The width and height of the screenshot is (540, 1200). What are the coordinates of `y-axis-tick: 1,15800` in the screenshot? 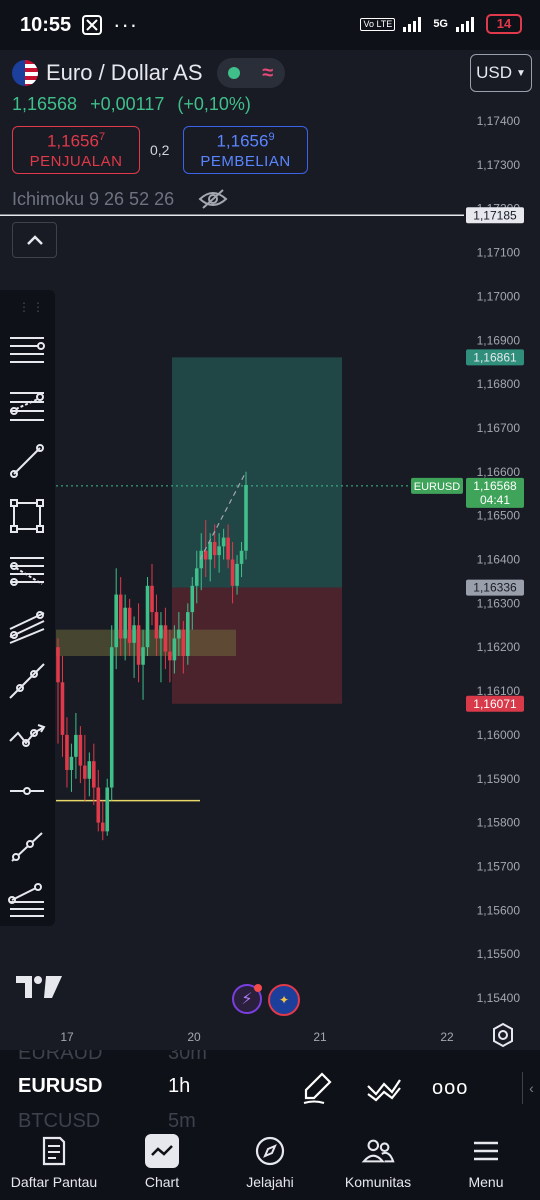 It's located at (499, 823).